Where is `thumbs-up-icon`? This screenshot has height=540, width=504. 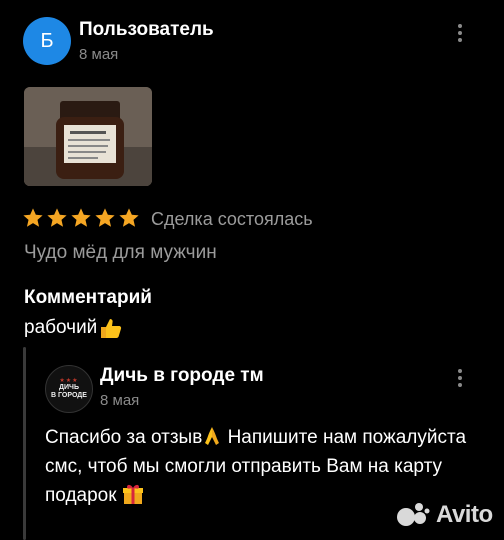
thumbs-up-icon is located at coordinates (111, 328).